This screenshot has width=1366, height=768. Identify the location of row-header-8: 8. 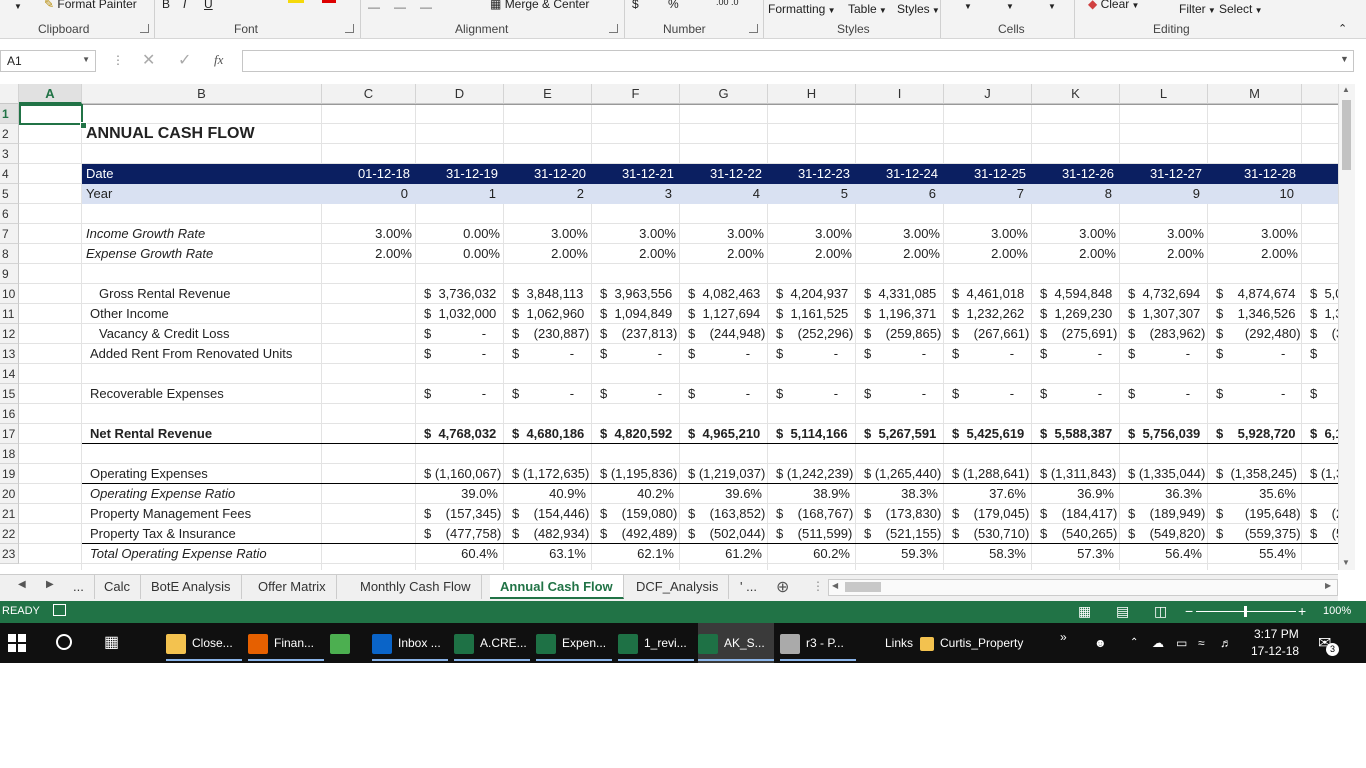
(9, 254).